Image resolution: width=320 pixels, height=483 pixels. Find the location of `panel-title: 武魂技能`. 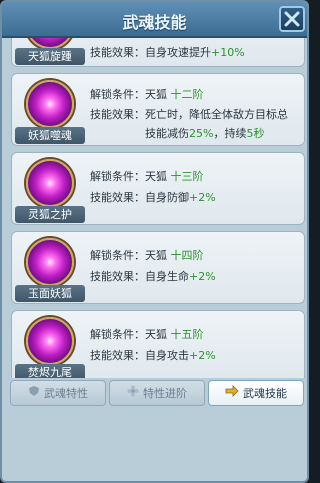

panel-title: 武魂技能 is located at coordinates (154, 22).